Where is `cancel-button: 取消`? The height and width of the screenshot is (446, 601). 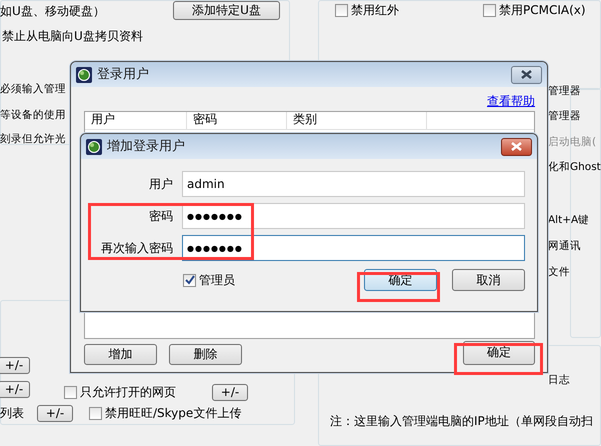
cancel-button: 取消 is located at coordinates (488, 280).